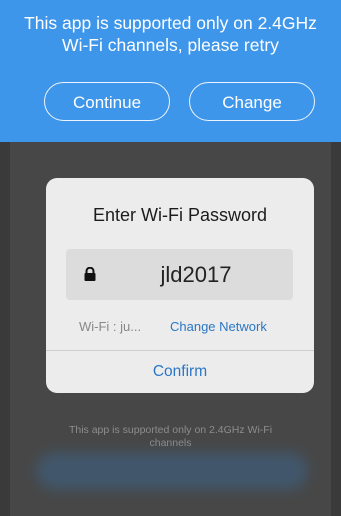  What do you see at coordinates (107, 101) in the screenshot?
I see `continue-button: Continue` at bounding box center [107, 101].